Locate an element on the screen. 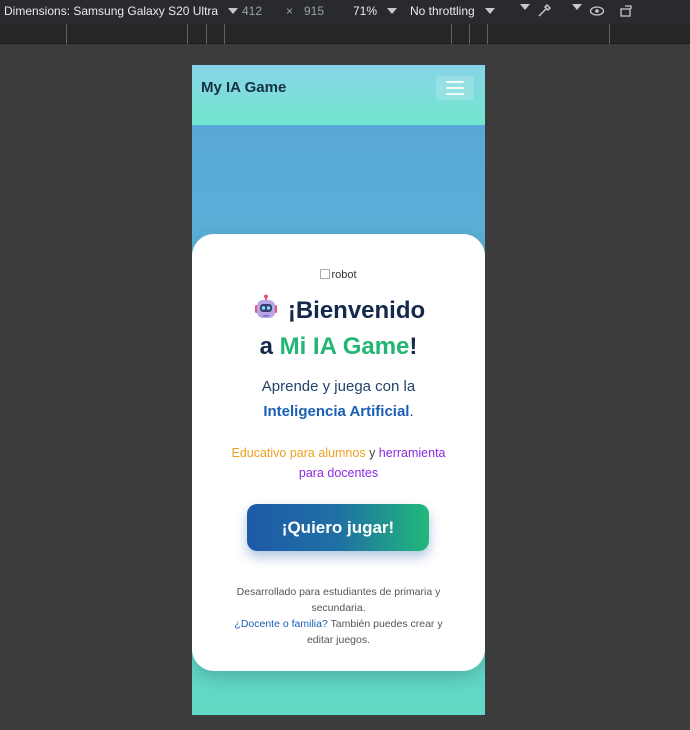 This screenshot has width=690, height=730. navbar: My IA Game is located at coordinates (338, 95).